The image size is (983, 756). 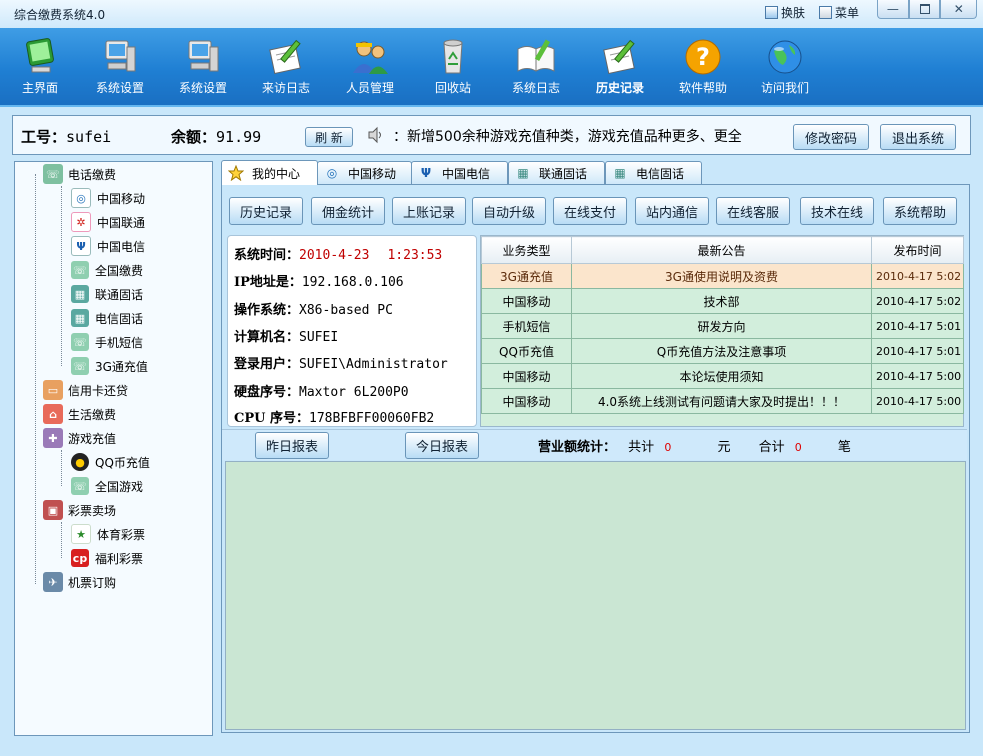 I want to click on table-row: 手机短信 研发方向 2010-4-17 5:01, so click(x=722, y=326).